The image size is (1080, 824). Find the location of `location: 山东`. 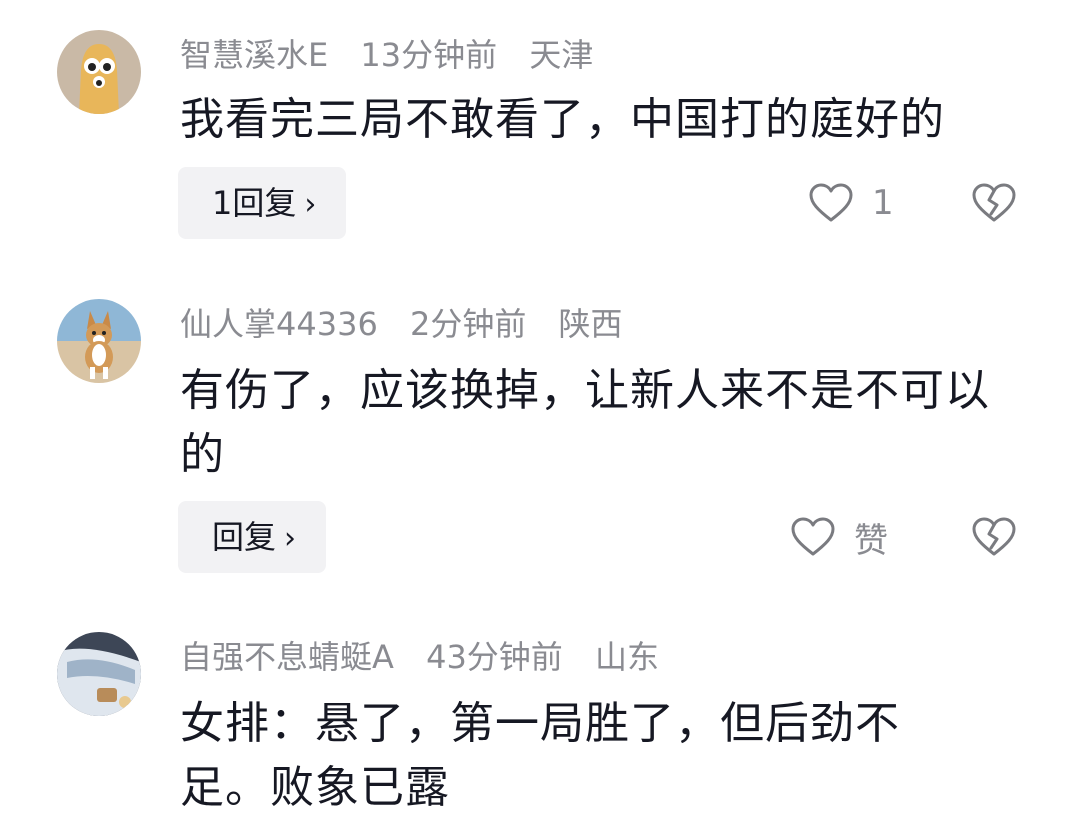

location: 山东 is located at coordinates (626, 657).